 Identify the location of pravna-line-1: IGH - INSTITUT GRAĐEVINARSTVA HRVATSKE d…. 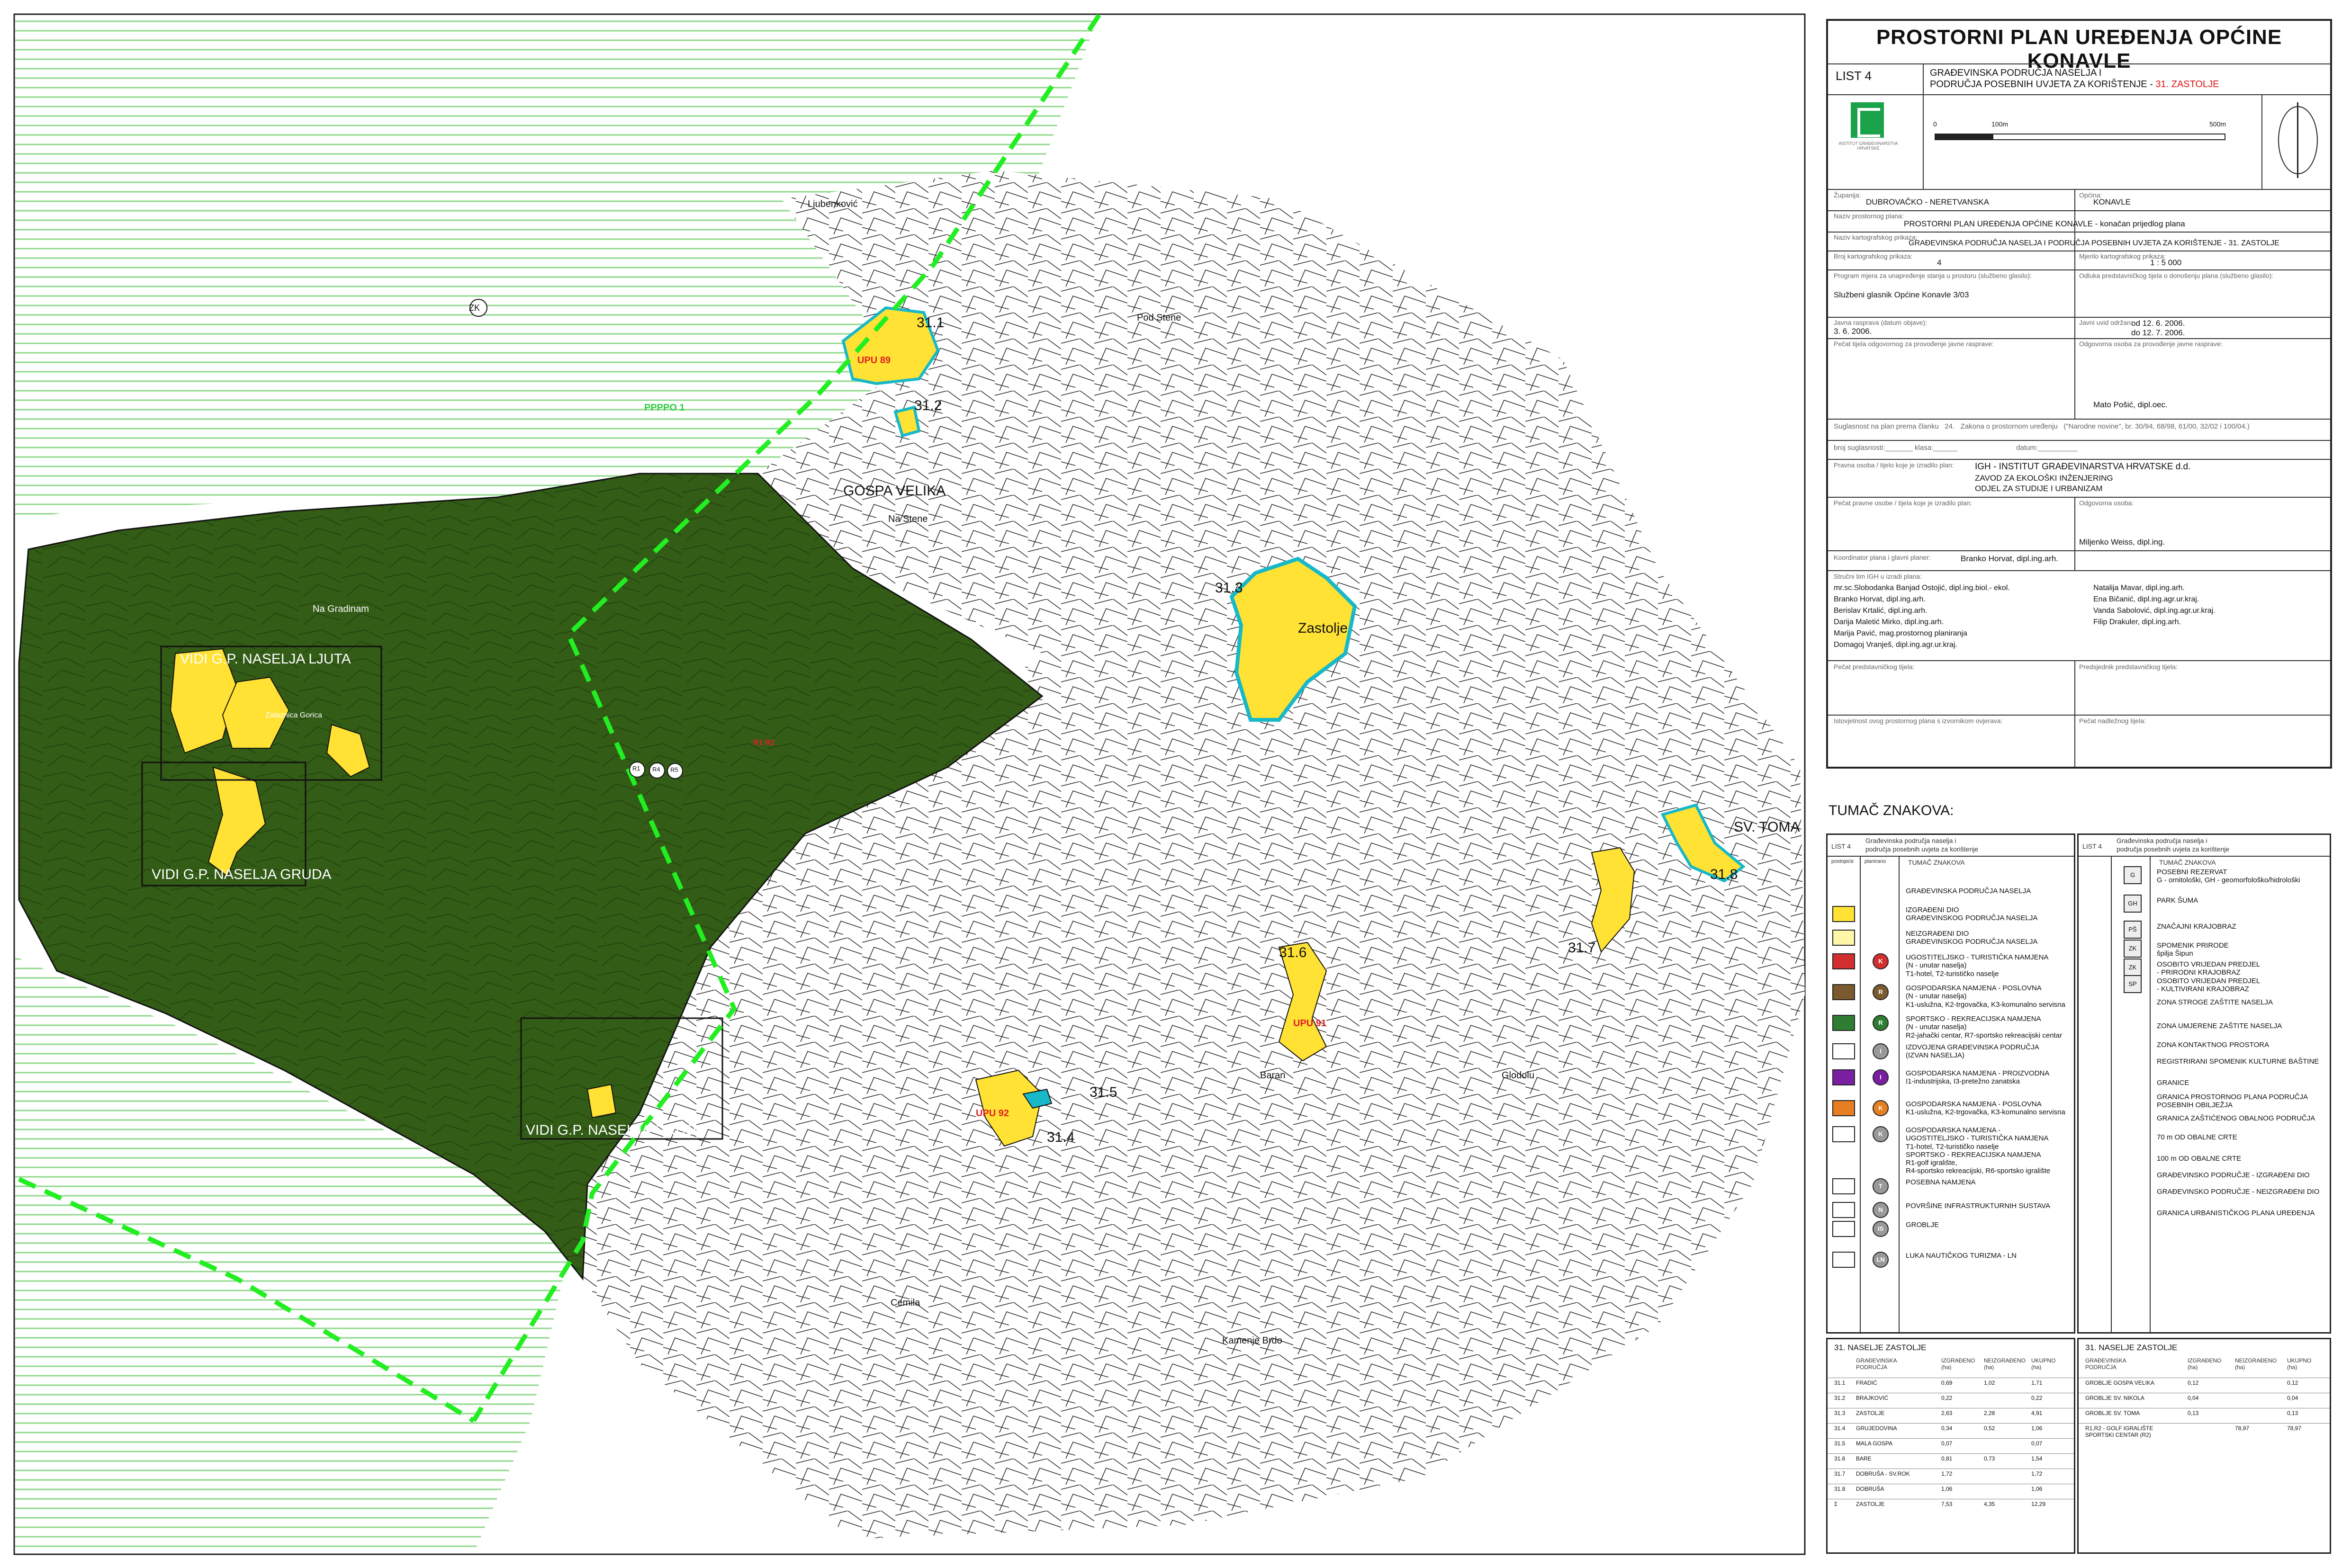
(2083, 467).